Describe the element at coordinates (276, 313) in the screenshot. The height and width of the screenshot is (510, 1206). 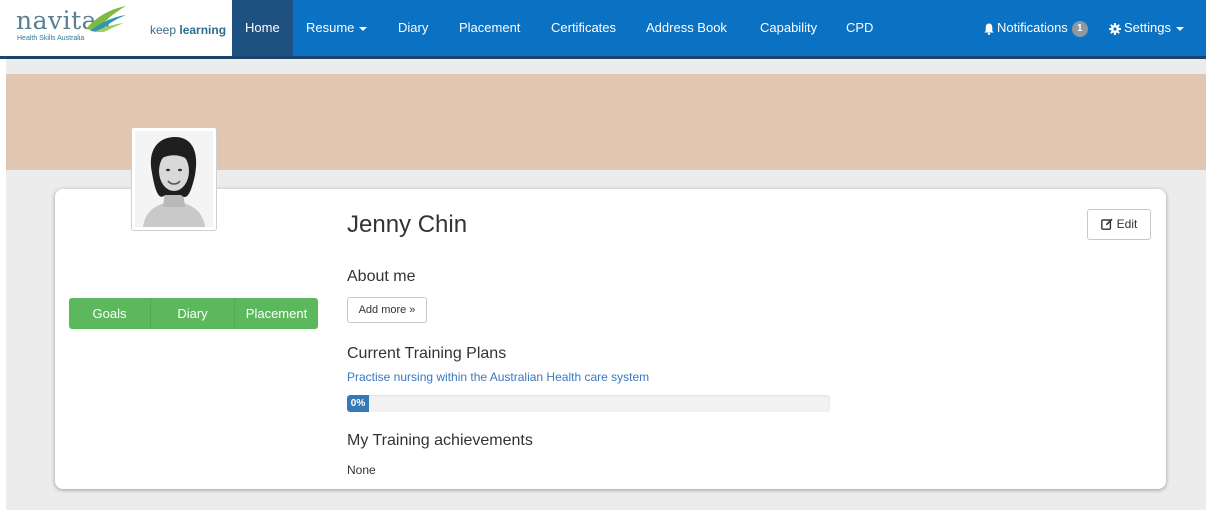
I see `placement-button: Placement` at that location.